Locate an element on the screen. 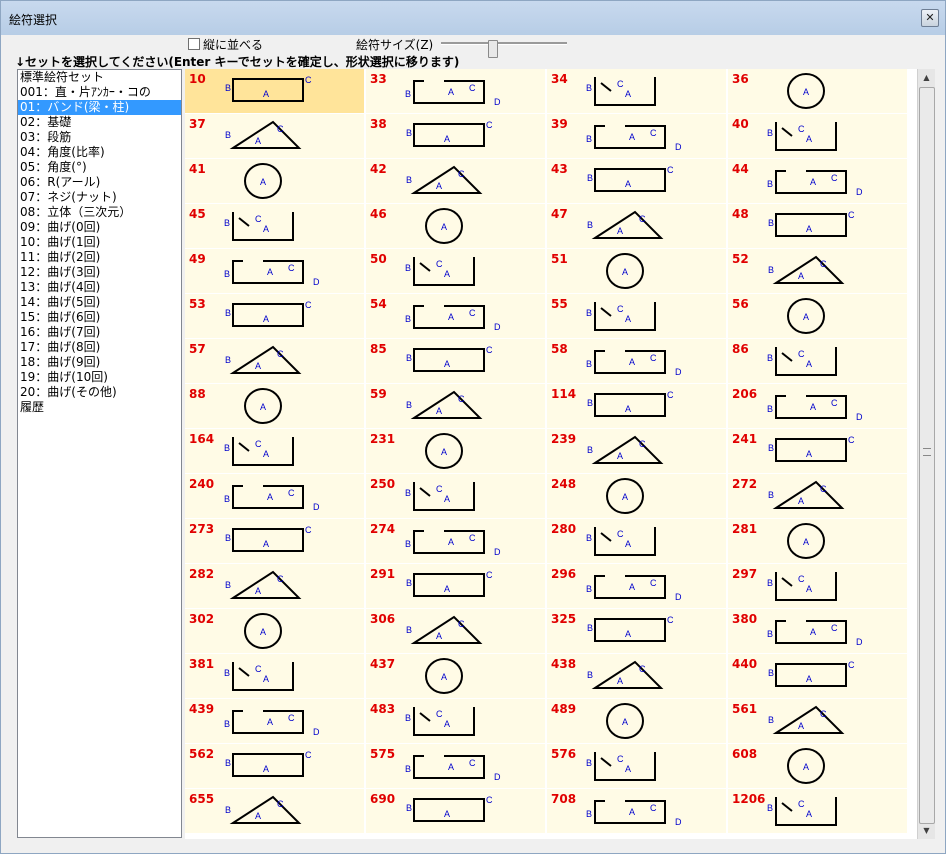  shape-cell: 46 A is located at coordinates (455, 226).